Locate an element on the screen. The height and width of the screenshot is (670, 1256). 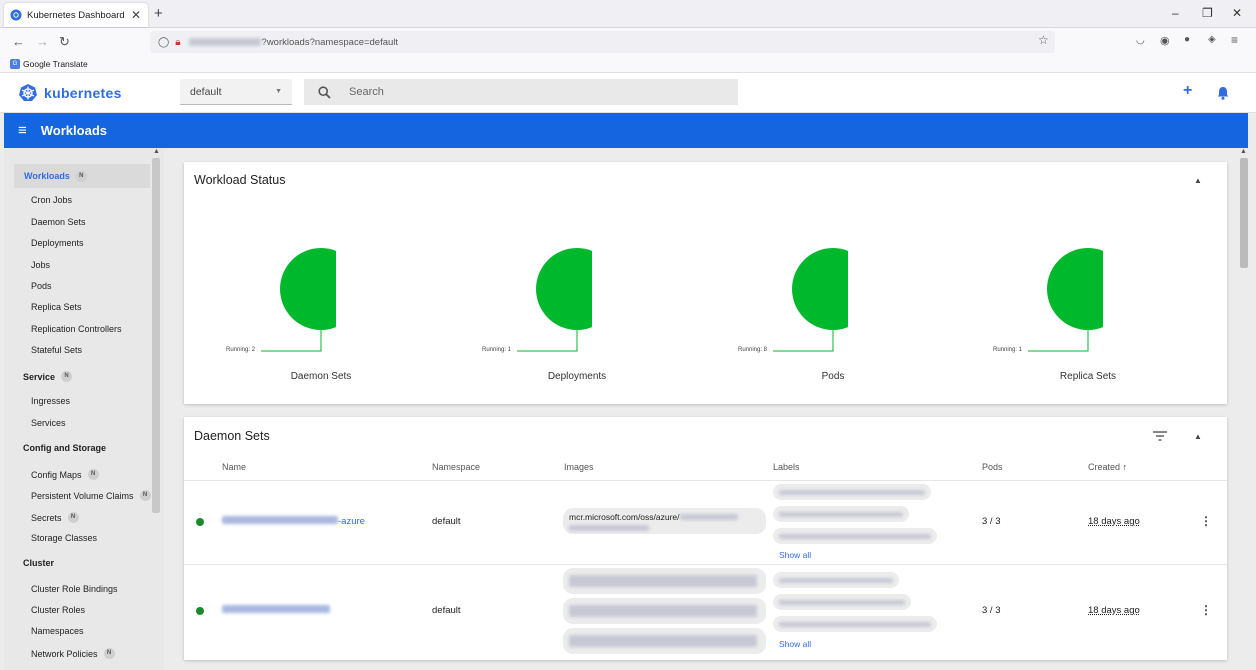
main-scrollbar is located at coordinates (1244, 213).